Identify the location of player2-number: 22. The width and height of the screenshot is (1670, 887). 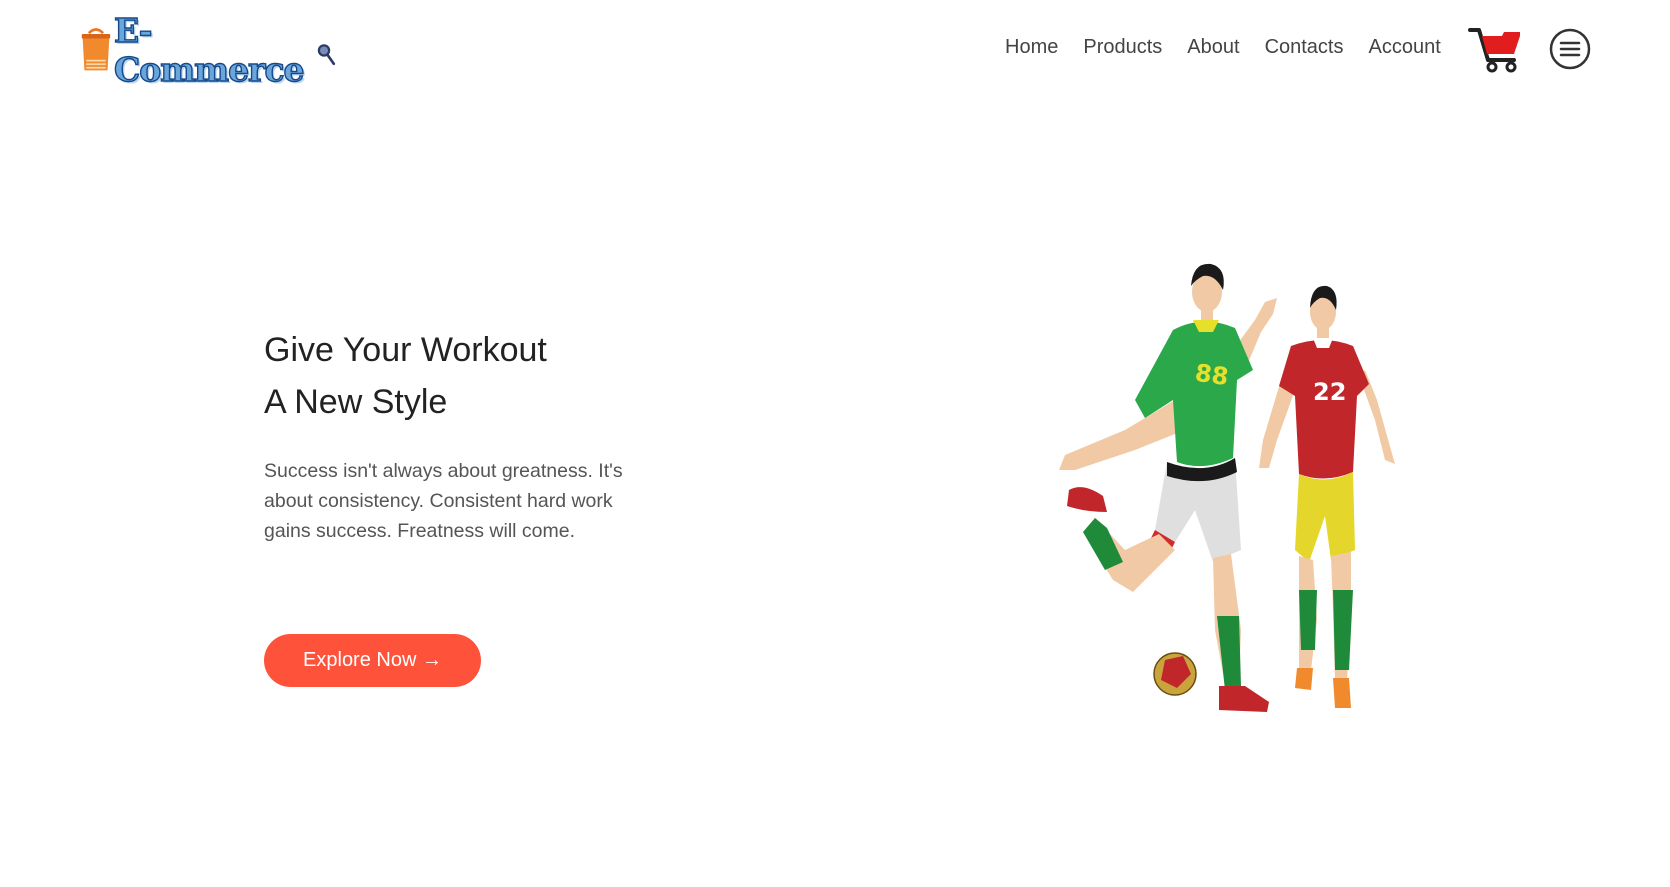
(1329, 392).